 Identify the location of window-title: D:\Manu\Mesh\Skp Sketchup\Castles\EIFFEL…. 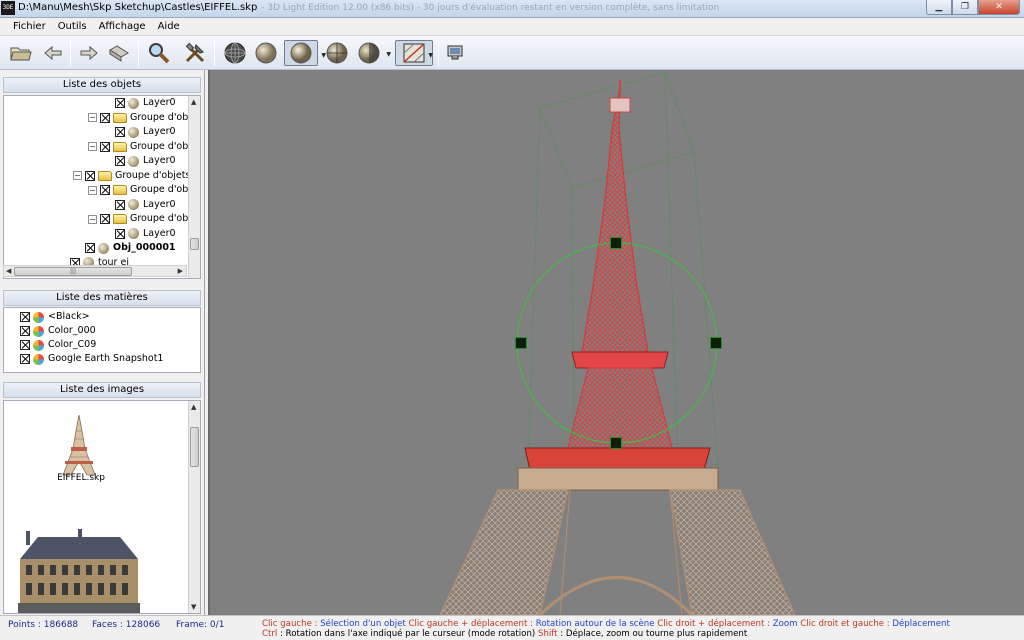
(368, 7).